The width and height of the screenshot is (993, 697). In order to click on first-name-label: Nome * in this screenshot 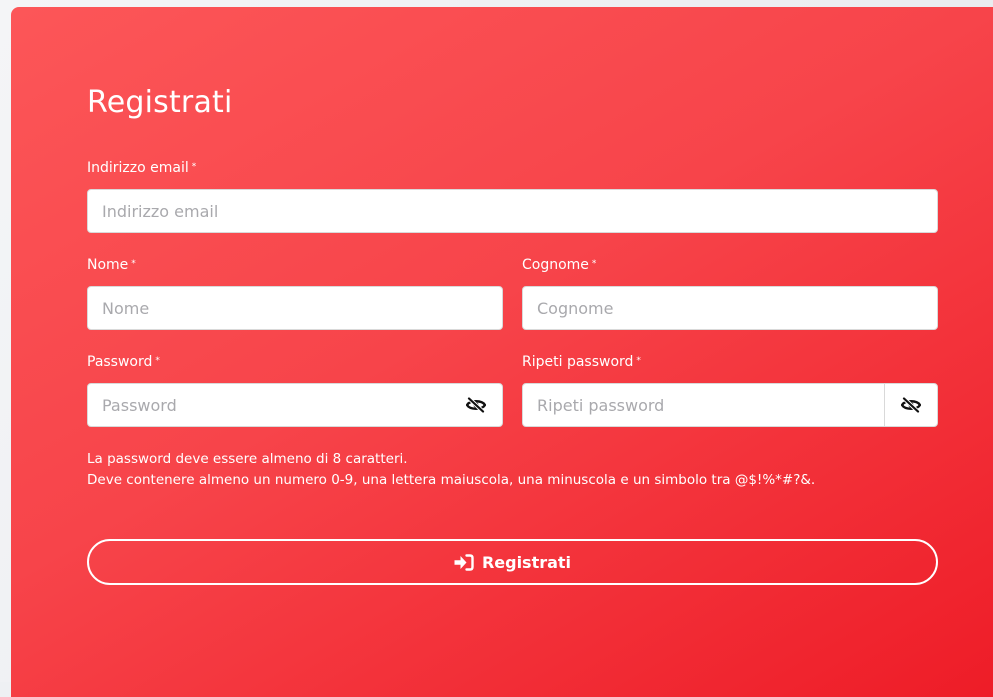, I will do `click(111, 265)`.